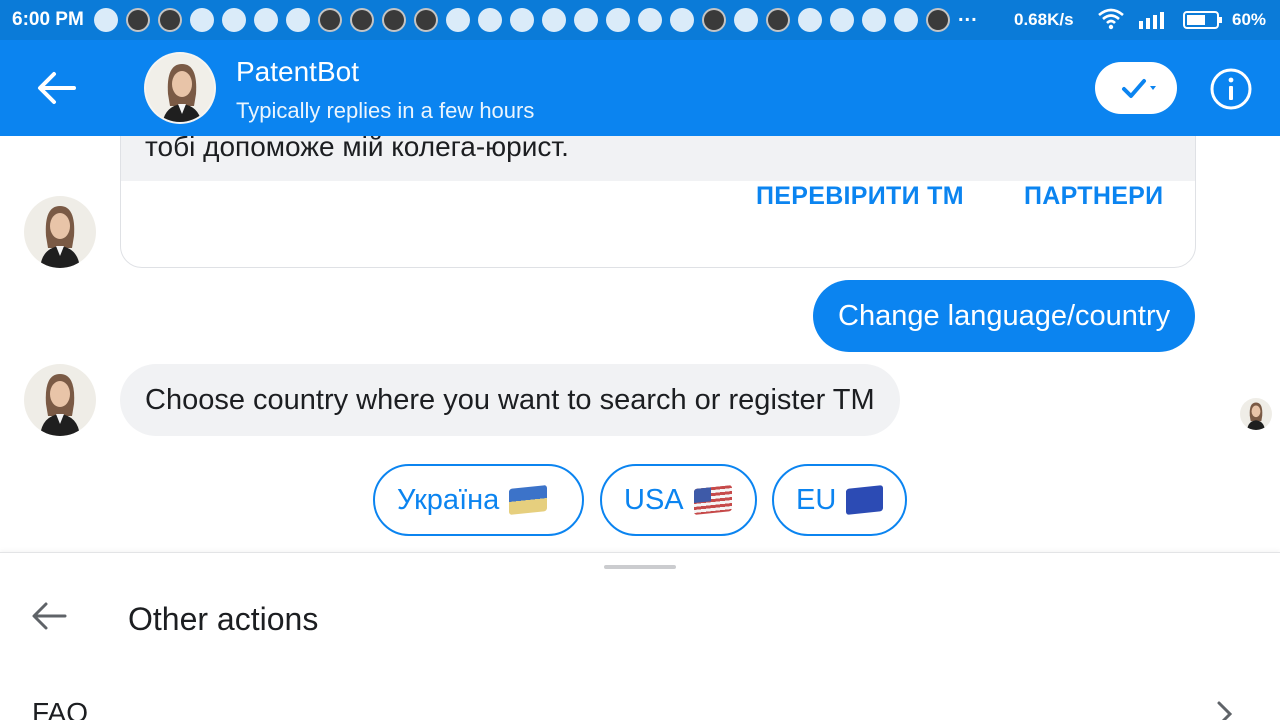 This screenshot has width=1280, height=720. What do you see at coordinates (864, 500) in the screenshot?
I see `eu-flag-icon` at bounding box center [864, 500].